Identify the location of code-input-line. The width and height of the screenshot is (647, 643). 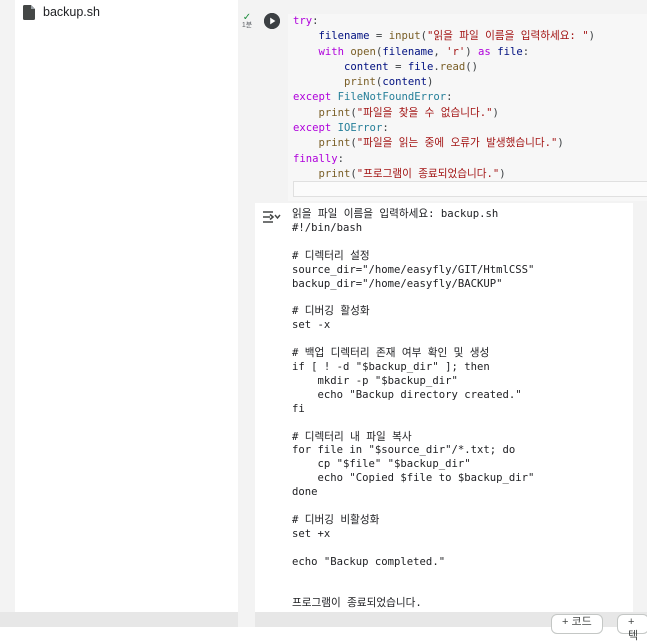
(470, 189).